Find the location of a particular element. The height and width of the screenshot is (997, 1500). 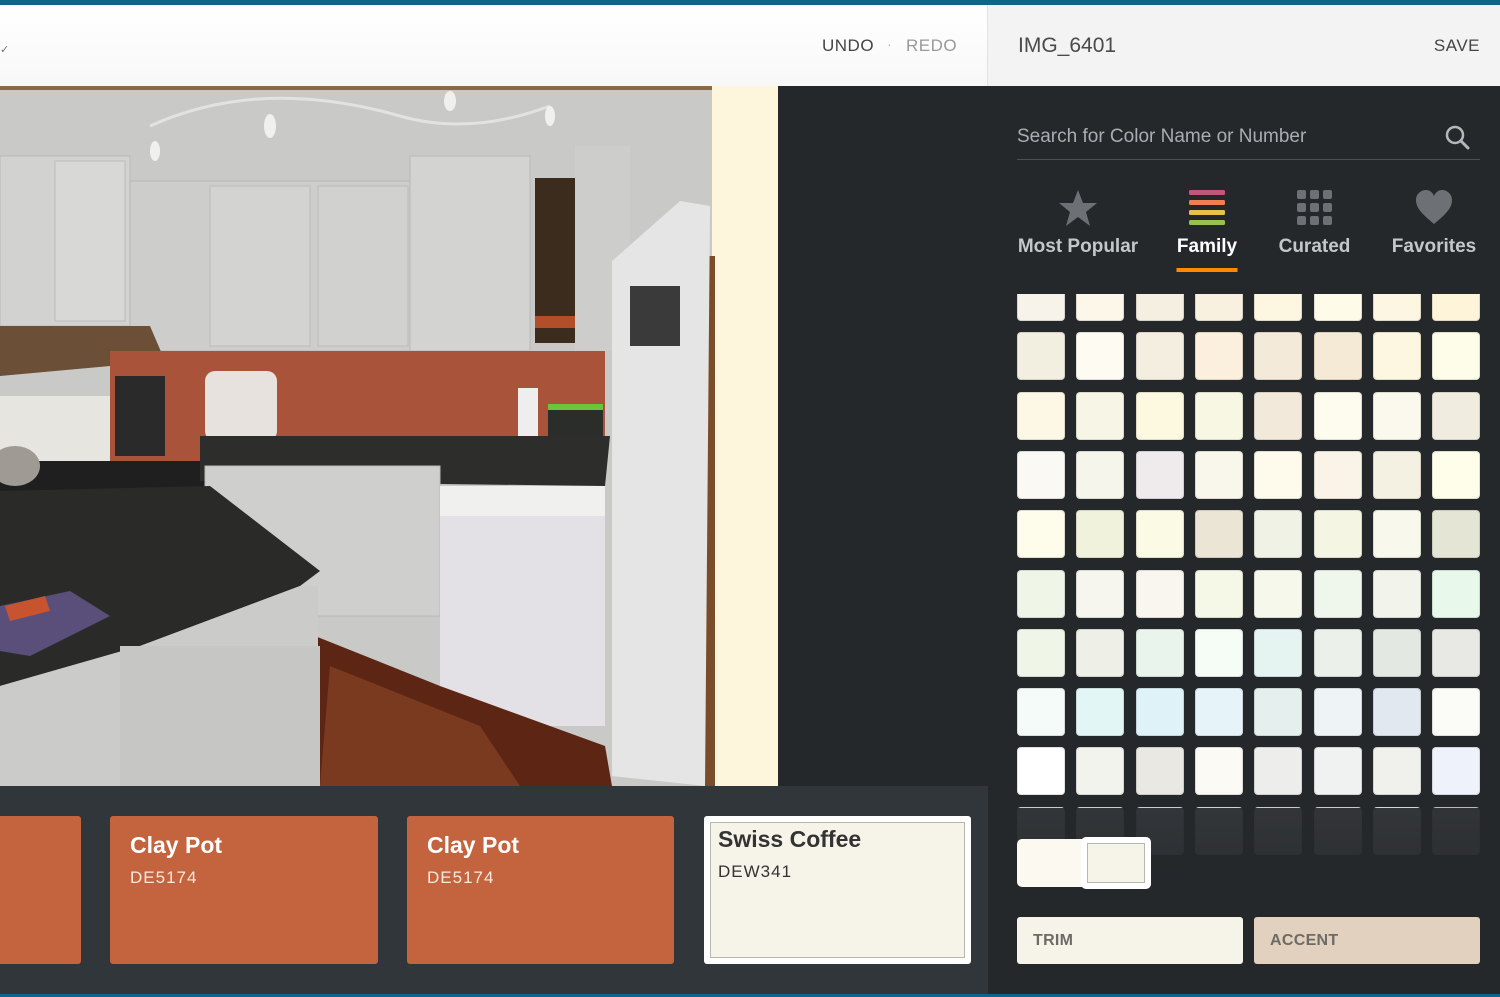

color-search-field: Search for Color Name or Number is located at coordinates (1248, 139).